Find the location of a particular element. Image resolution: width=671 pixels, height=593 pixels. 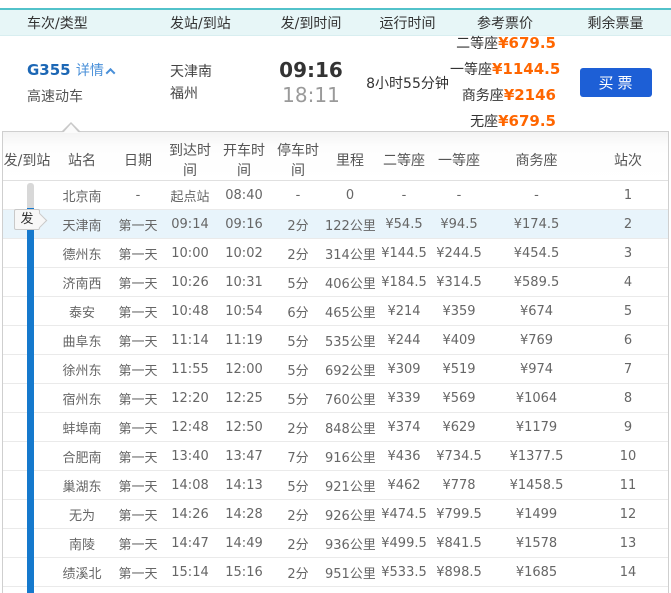

distance-value: 692公里 is located at coordinates (350, 369).